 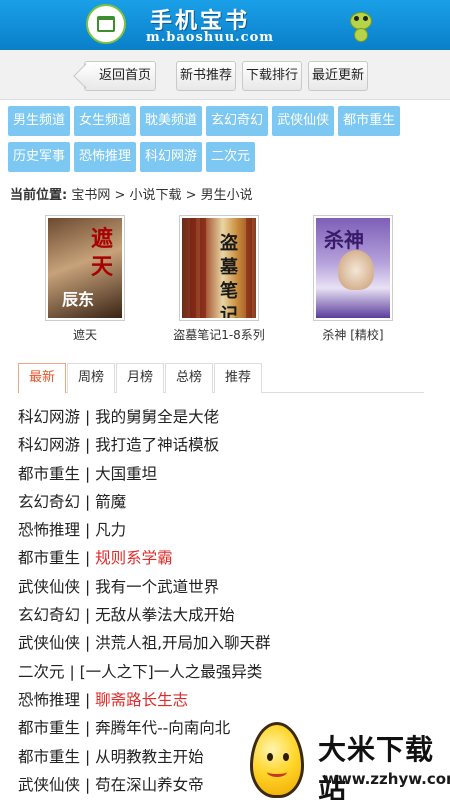 What do you see at coordinates (234, 445) in the screenshot?
I see `list-item: 科幻网游 | 我打造了神话模板` at bounding box center [234, 445].